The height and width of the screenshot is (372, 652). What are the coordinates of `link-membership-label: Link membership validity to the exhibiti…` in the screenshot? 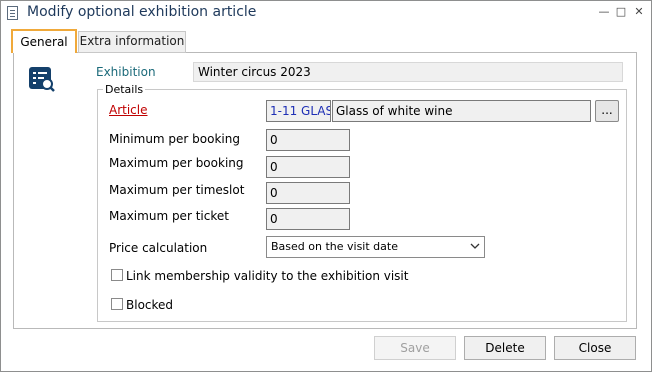 It's located at (267, 276).